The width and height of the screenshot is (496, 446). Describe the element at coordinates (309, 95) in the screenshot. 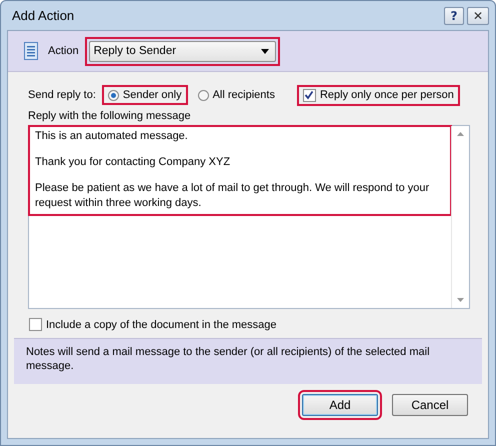

I see `checkmark-icon` at that location.